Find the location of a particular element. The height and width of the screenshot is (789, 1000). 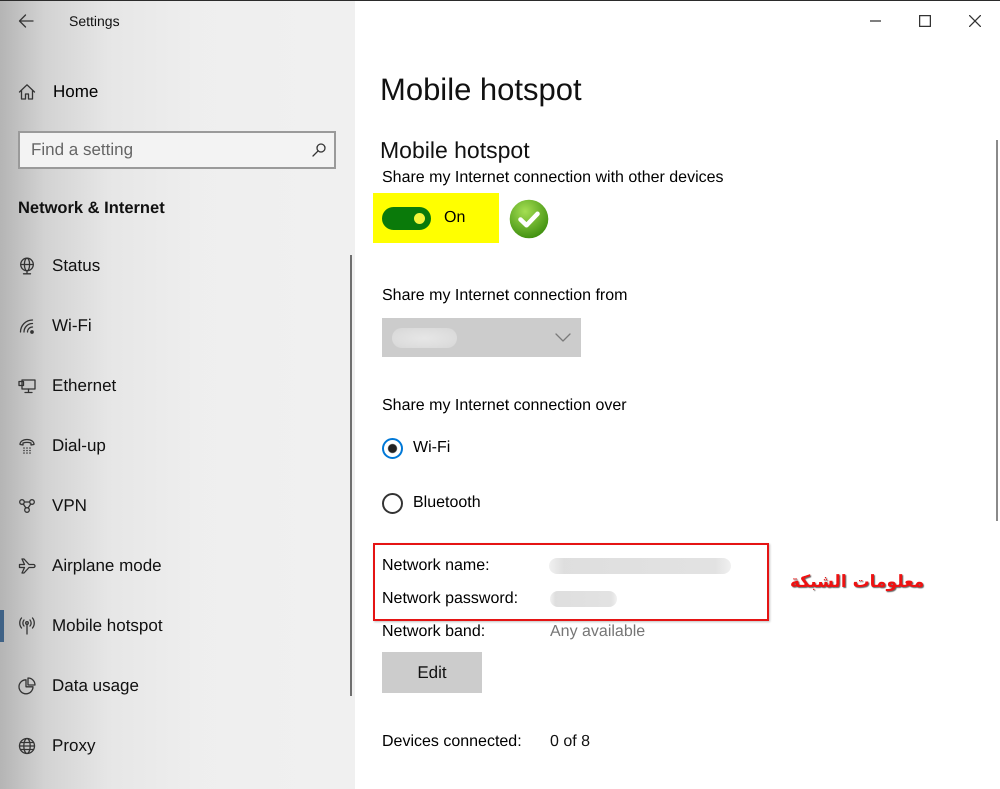

maximize-icon is located at coordinates (925, 21).